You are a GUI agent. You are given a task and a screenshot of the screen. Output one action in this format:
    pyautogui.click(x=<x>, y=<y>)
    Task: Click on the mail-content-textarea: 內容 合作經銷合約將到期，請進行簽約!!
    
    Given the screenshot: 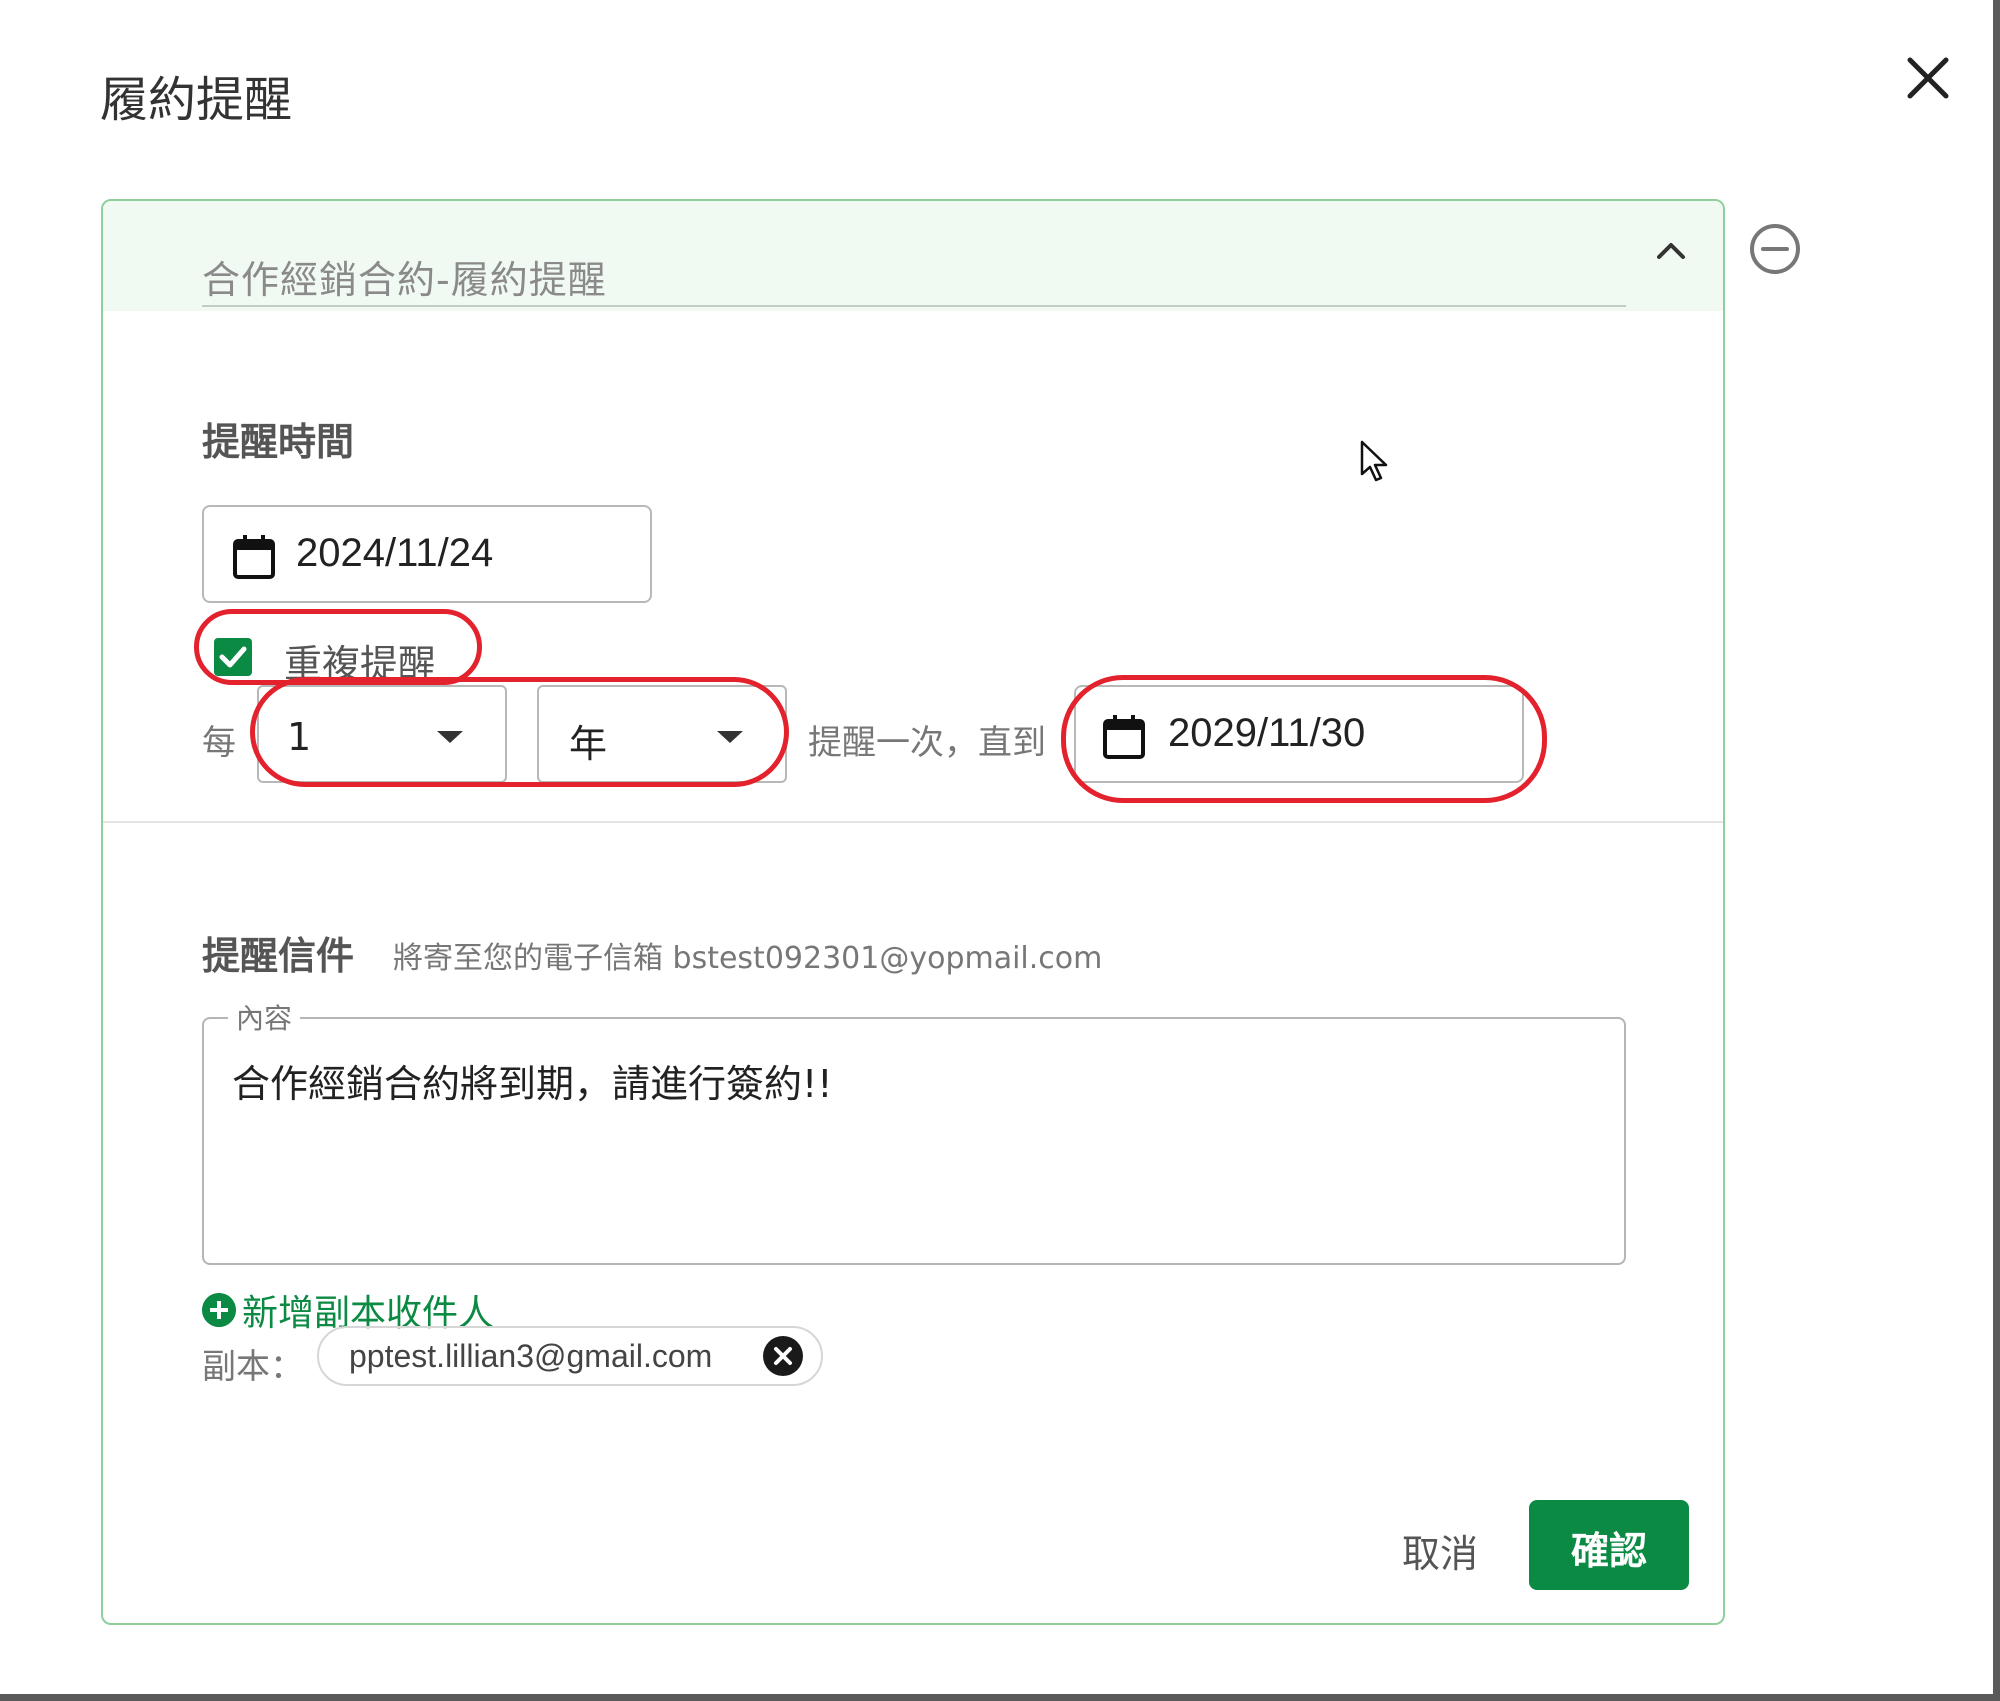 What is the action you would take?
    pyautogui.click(x=914, y=1131)
    